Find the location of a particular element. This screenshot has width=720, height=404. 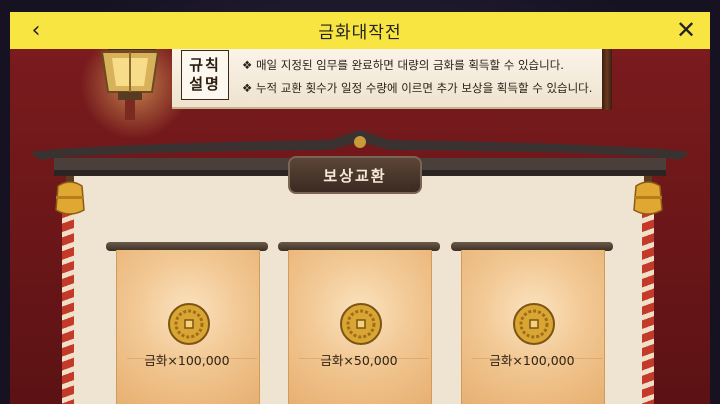

right-pillar is located at coordinates (648, 300).